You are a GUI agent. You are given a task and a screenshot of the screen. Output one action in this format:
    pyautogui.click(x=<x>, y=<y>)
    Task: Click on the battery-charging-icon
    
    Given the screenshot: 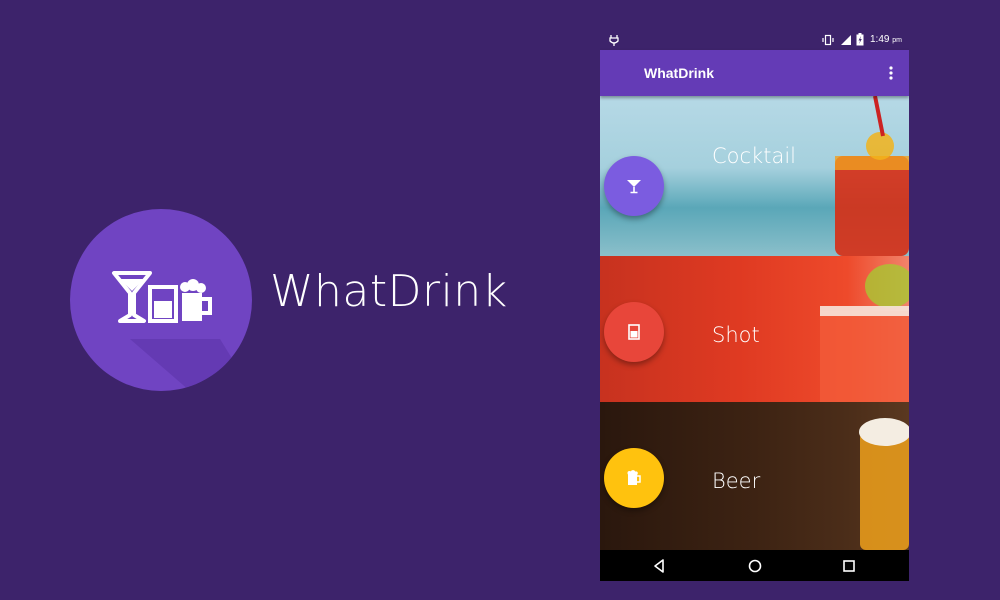 What is the action you would take?
    pyautogui.click(x=860, y=39)
    